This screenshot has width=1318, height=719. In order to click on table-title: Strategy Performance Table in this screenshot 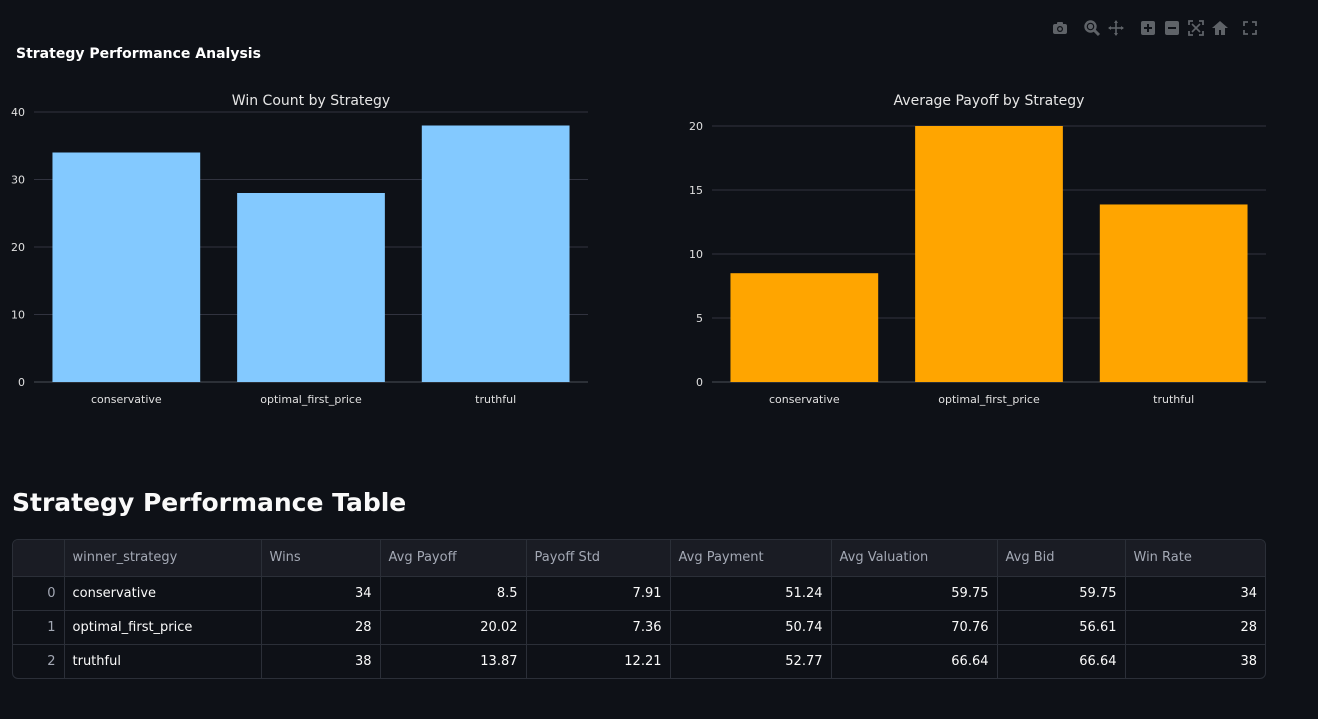, I will do `click(209, 502)`.